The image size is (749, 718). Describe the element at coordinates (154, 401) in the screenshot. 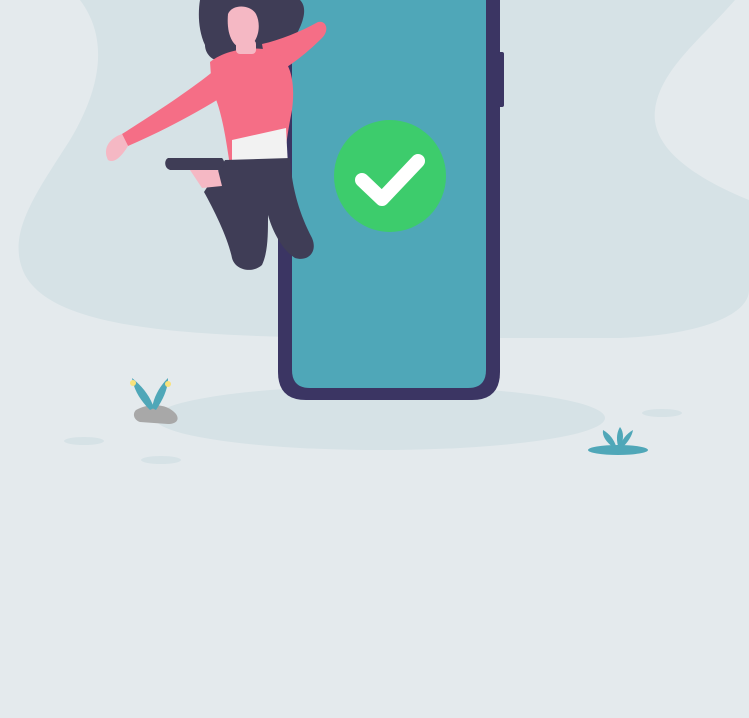

I see `rock-plant` at that location.